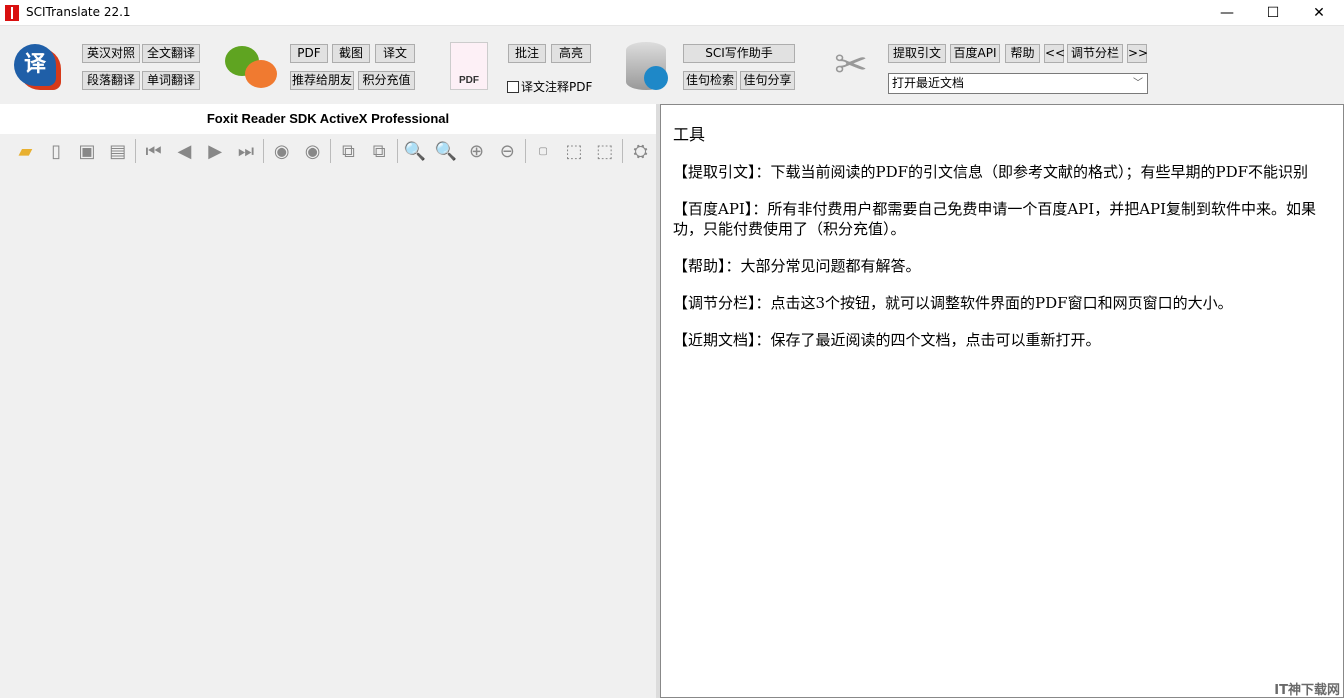 Image resolution: width=1344 pixels, height=698 pixels. I want to click on screenshot-button: 截图, so click(351, 53).